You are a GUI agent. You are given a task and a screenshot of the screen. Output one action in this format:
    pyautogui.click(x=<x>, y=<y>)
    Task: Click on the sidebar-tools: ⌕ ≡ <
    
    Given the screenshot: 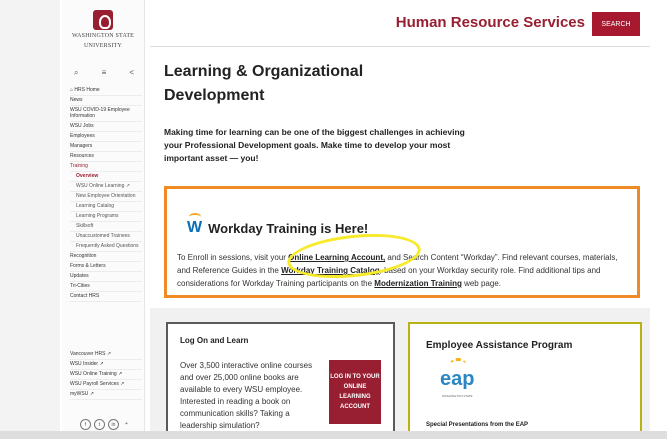 What is the action you would take?
    pyautogui.click(x=104, y=73)
    